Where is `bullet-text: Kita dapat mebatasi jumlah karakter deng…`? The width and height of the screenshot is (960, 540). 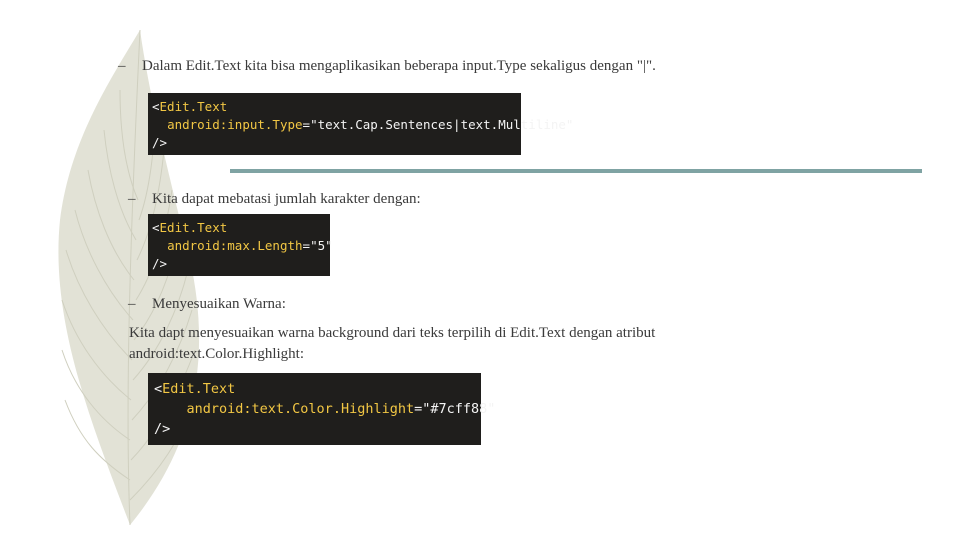
bullet-text: Kita dapat mebatasi jumlah karakter deng… is located at coordinates (286, 199).